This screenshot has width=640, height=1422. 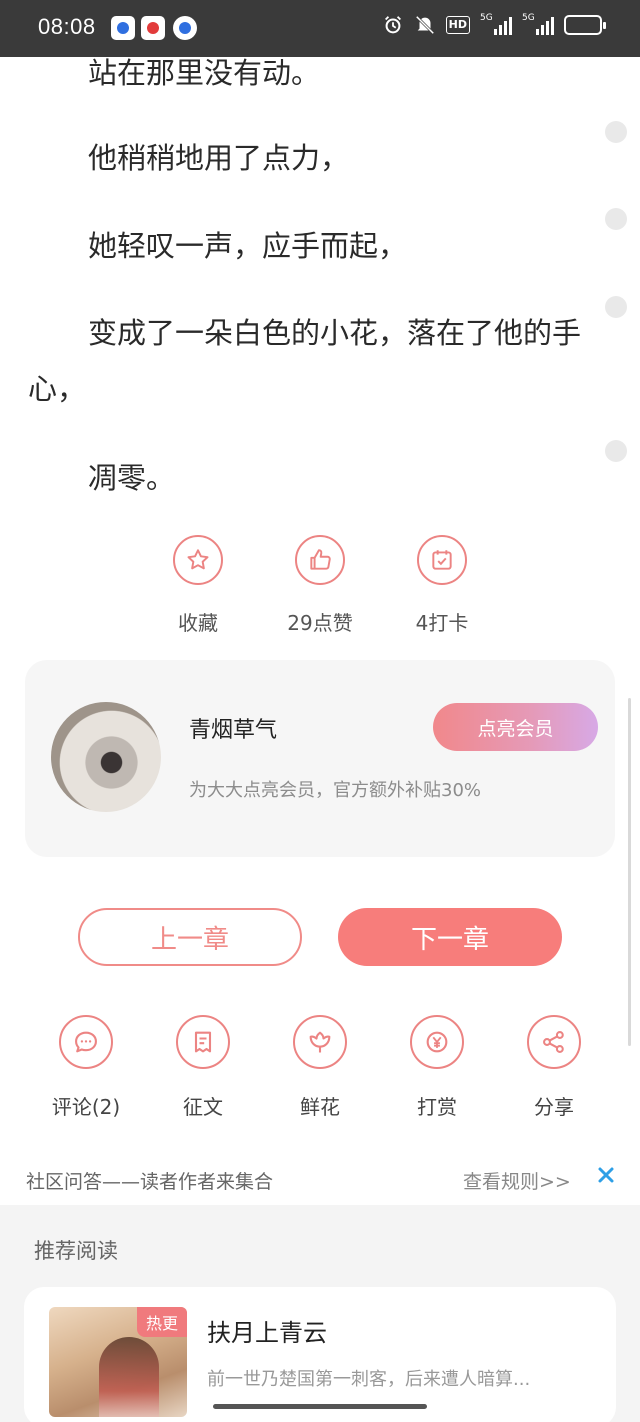 I want to click on baidu-app-icon, so click(x=123, y=28).